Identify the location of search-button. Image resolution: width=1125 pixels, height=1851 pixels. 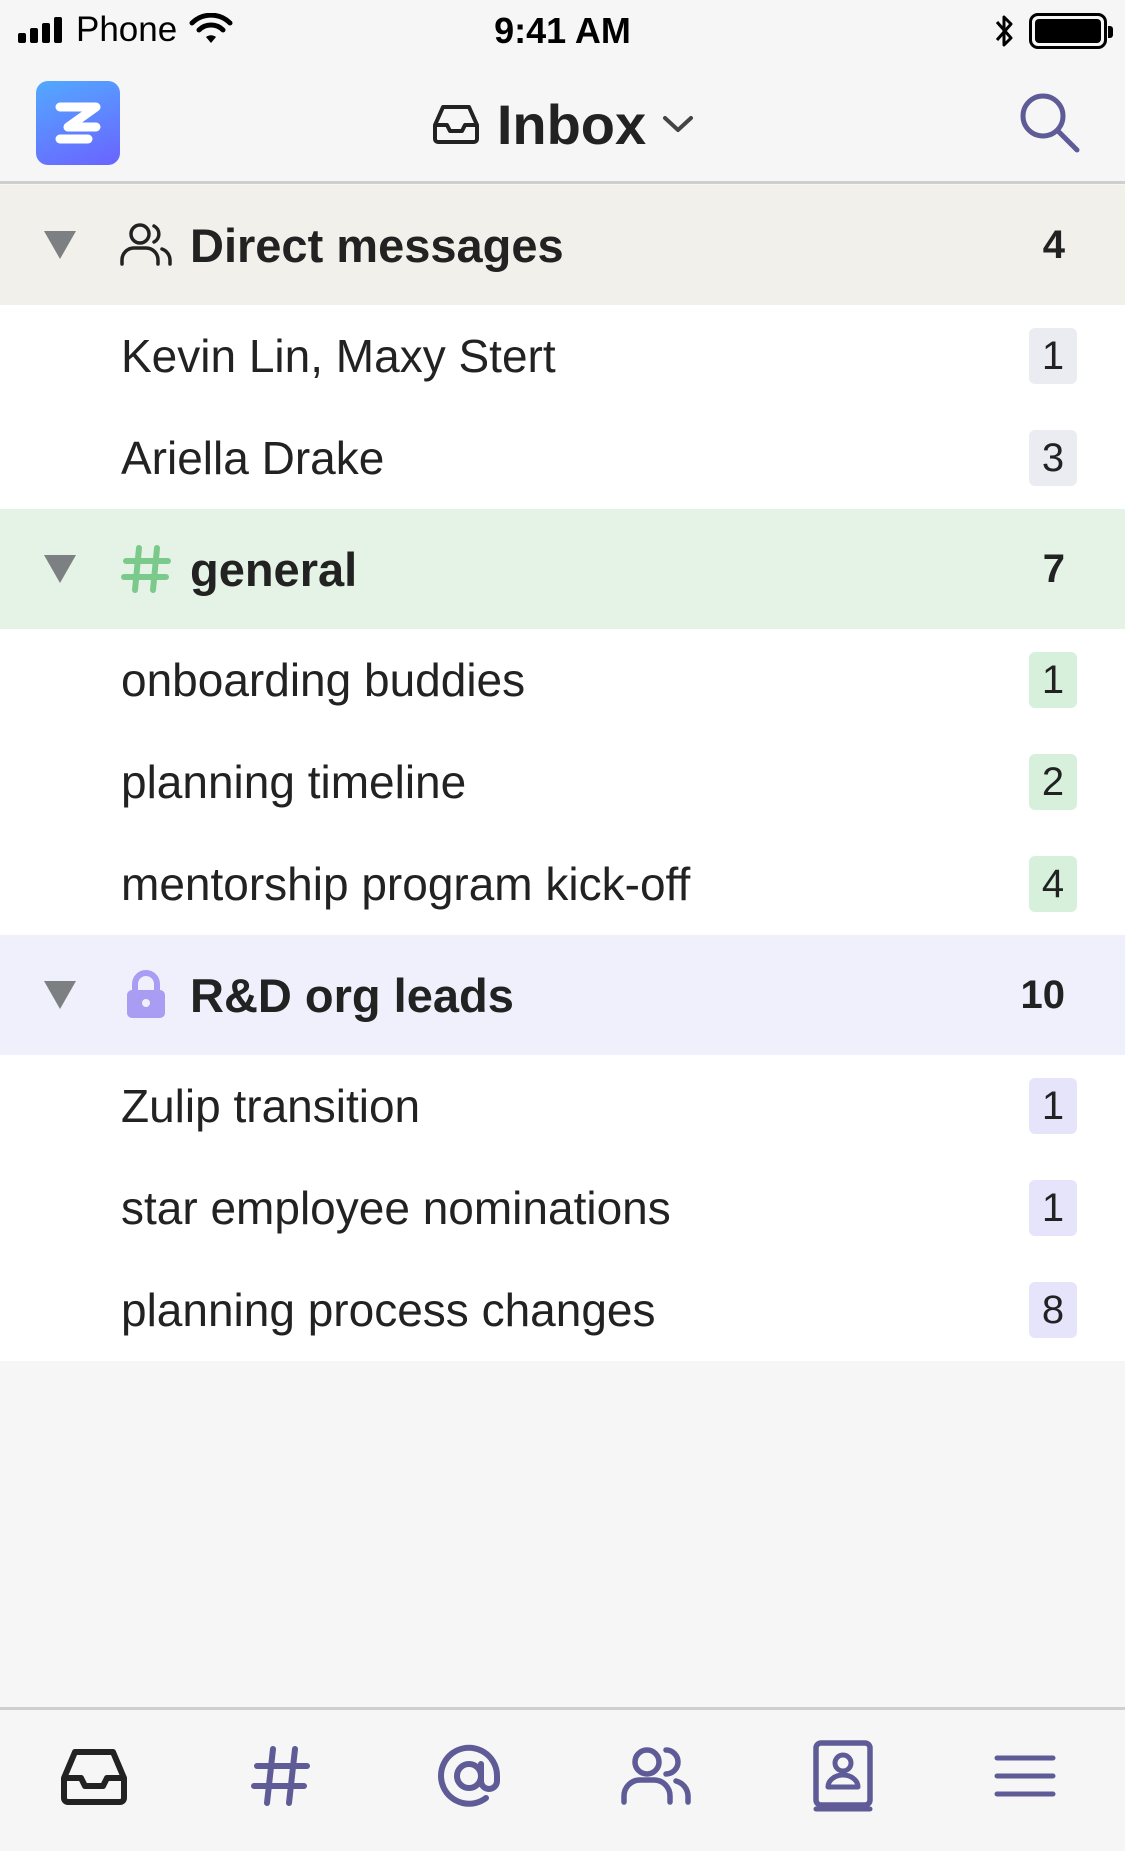
(1049, 122).